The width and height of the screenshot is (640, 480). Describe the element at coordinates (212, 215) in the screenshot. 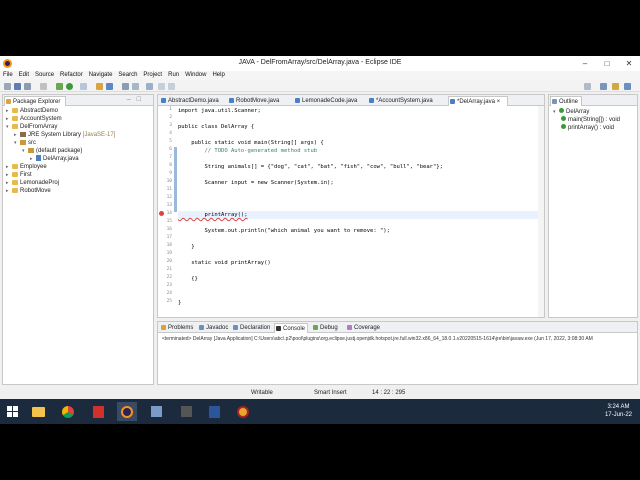

I see `code-line-12: printArray();` at that location.